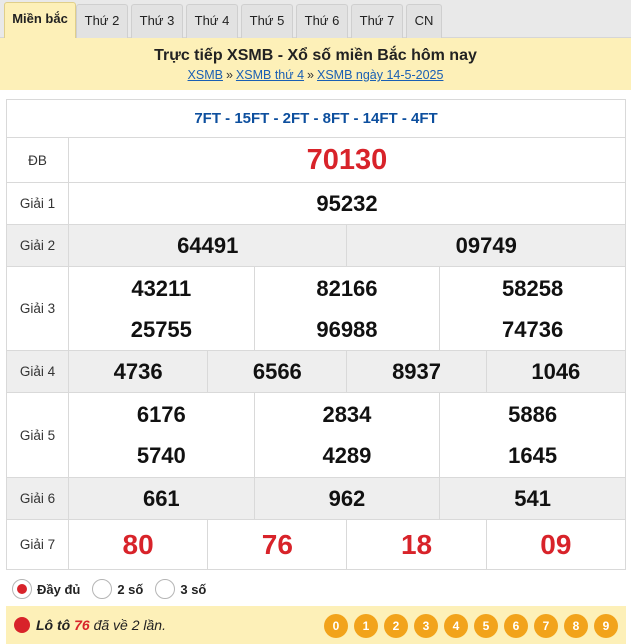 This screenshot has width=631, height=644. I want to click on special-prize-number: 70130, so click(347, 159).